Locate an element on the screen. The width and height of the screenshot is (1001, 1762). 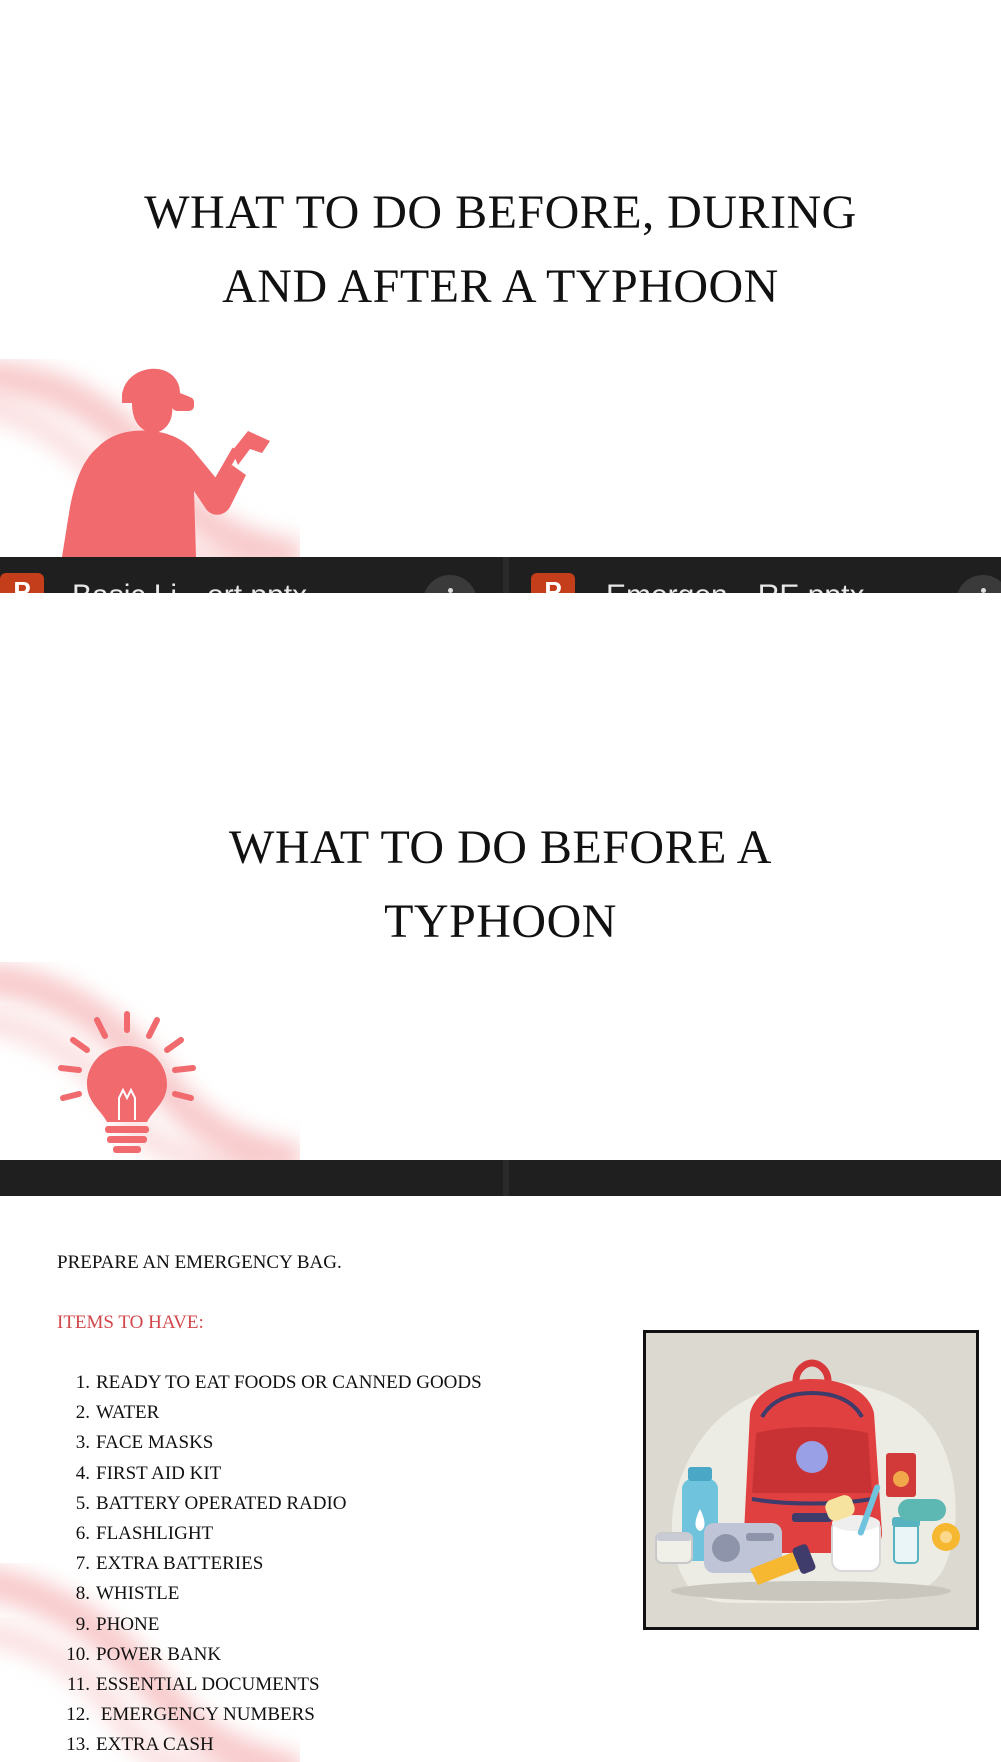
list-item: 4. FIRST AID KIT is located at coordinates (266, 1474).